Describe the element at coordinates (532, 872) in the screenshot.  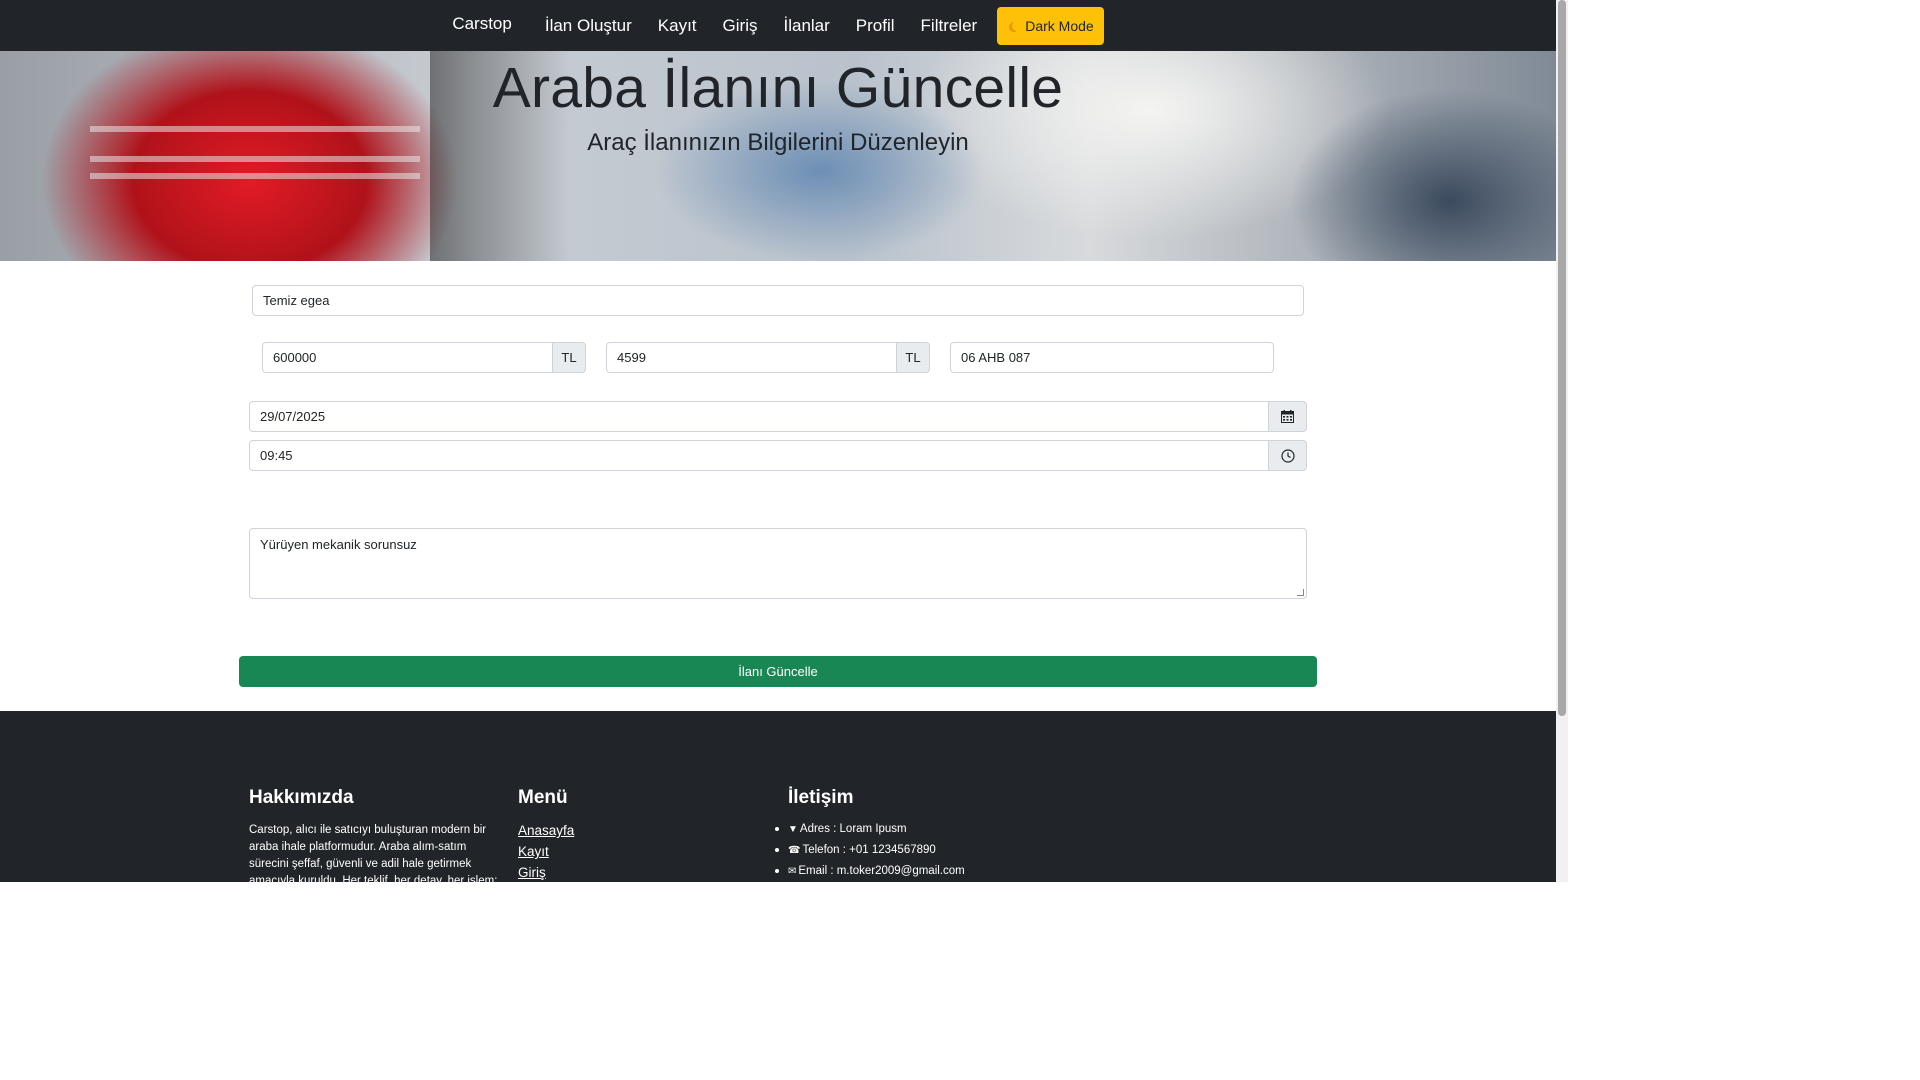
I see `footer-link-login: Giriş` at that location.